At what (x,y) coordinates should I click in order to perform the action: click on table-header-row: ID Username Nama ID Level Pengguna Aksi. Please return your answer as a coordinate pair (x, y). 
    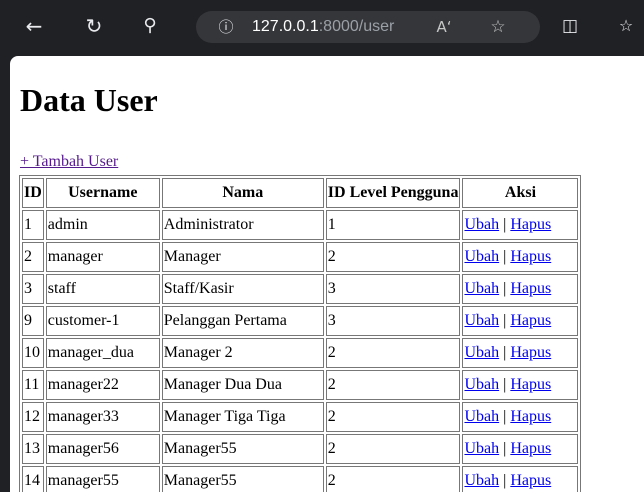
    Looking at the image, I should click on (300, 193).